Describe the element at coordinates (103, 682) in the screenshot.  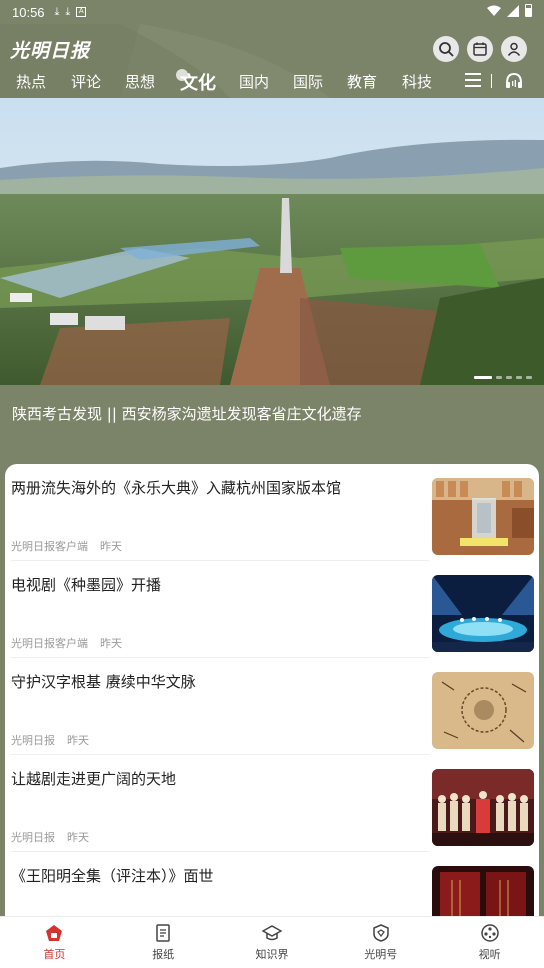
I see `article-title: 守护汉字根基 赓续中华文脉` at that location.